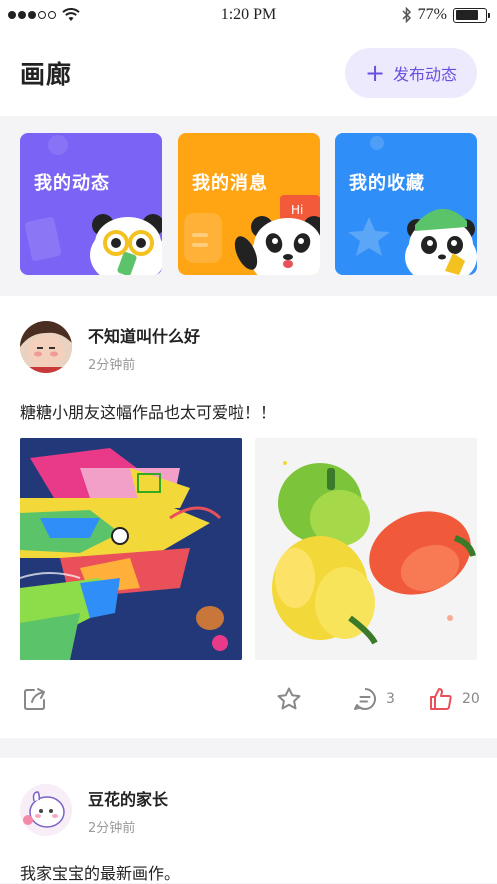  I want to click on star-icon, so click(289, 698).